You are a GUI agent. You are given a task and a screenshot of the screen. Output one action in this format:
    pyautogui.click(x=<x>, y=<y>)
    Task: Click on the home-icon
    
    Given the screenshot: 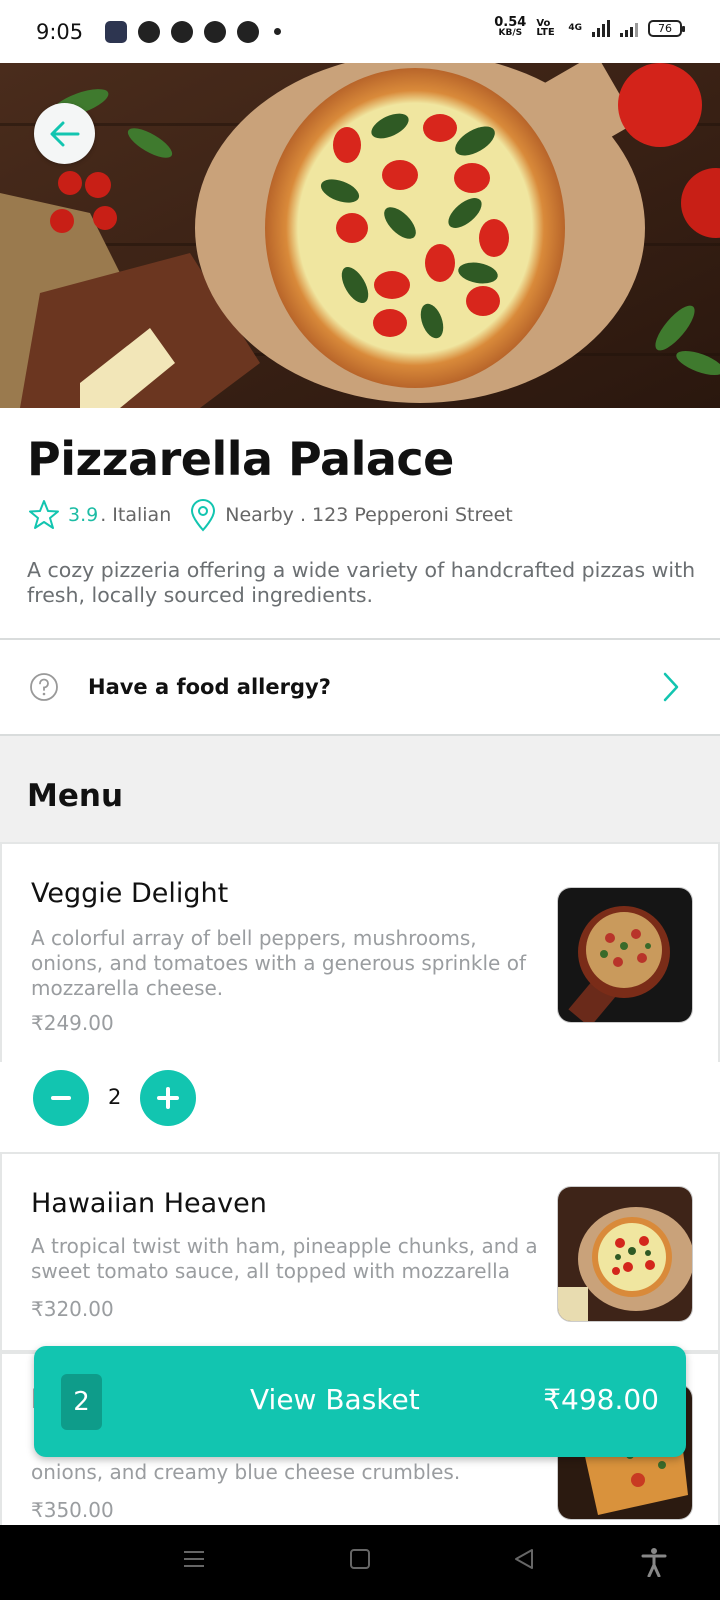 What is the action you would take?
    pyautogui.click(x=360, y=1559)
    